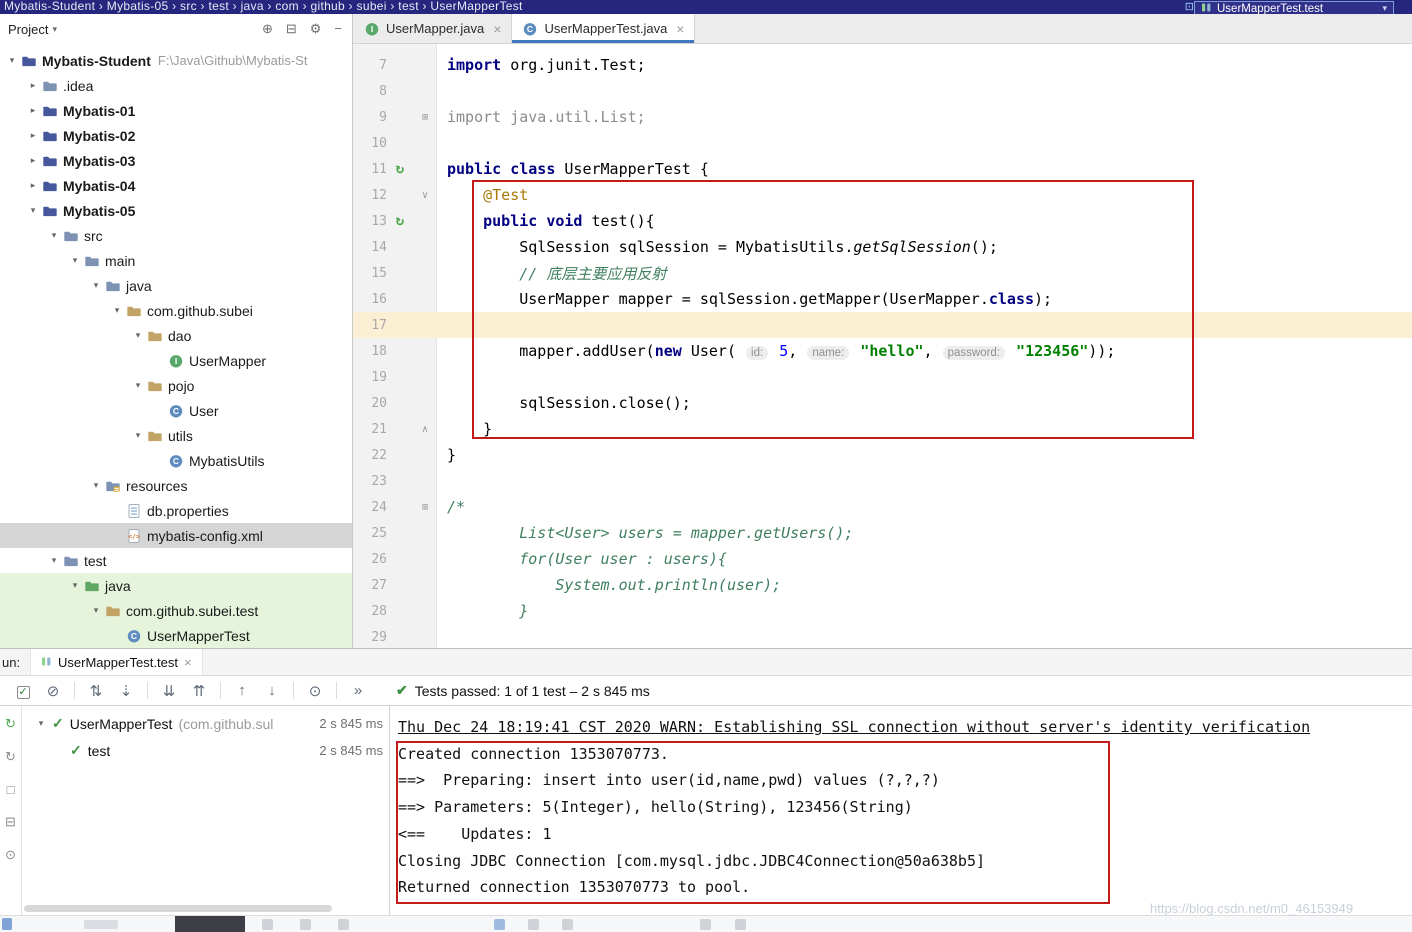 The height and width of the screenshot is (932, 1412). Describe the element at coordinates (53, 691) in the screenshot. I see `show-ignored-icon: ⊘` at that location.